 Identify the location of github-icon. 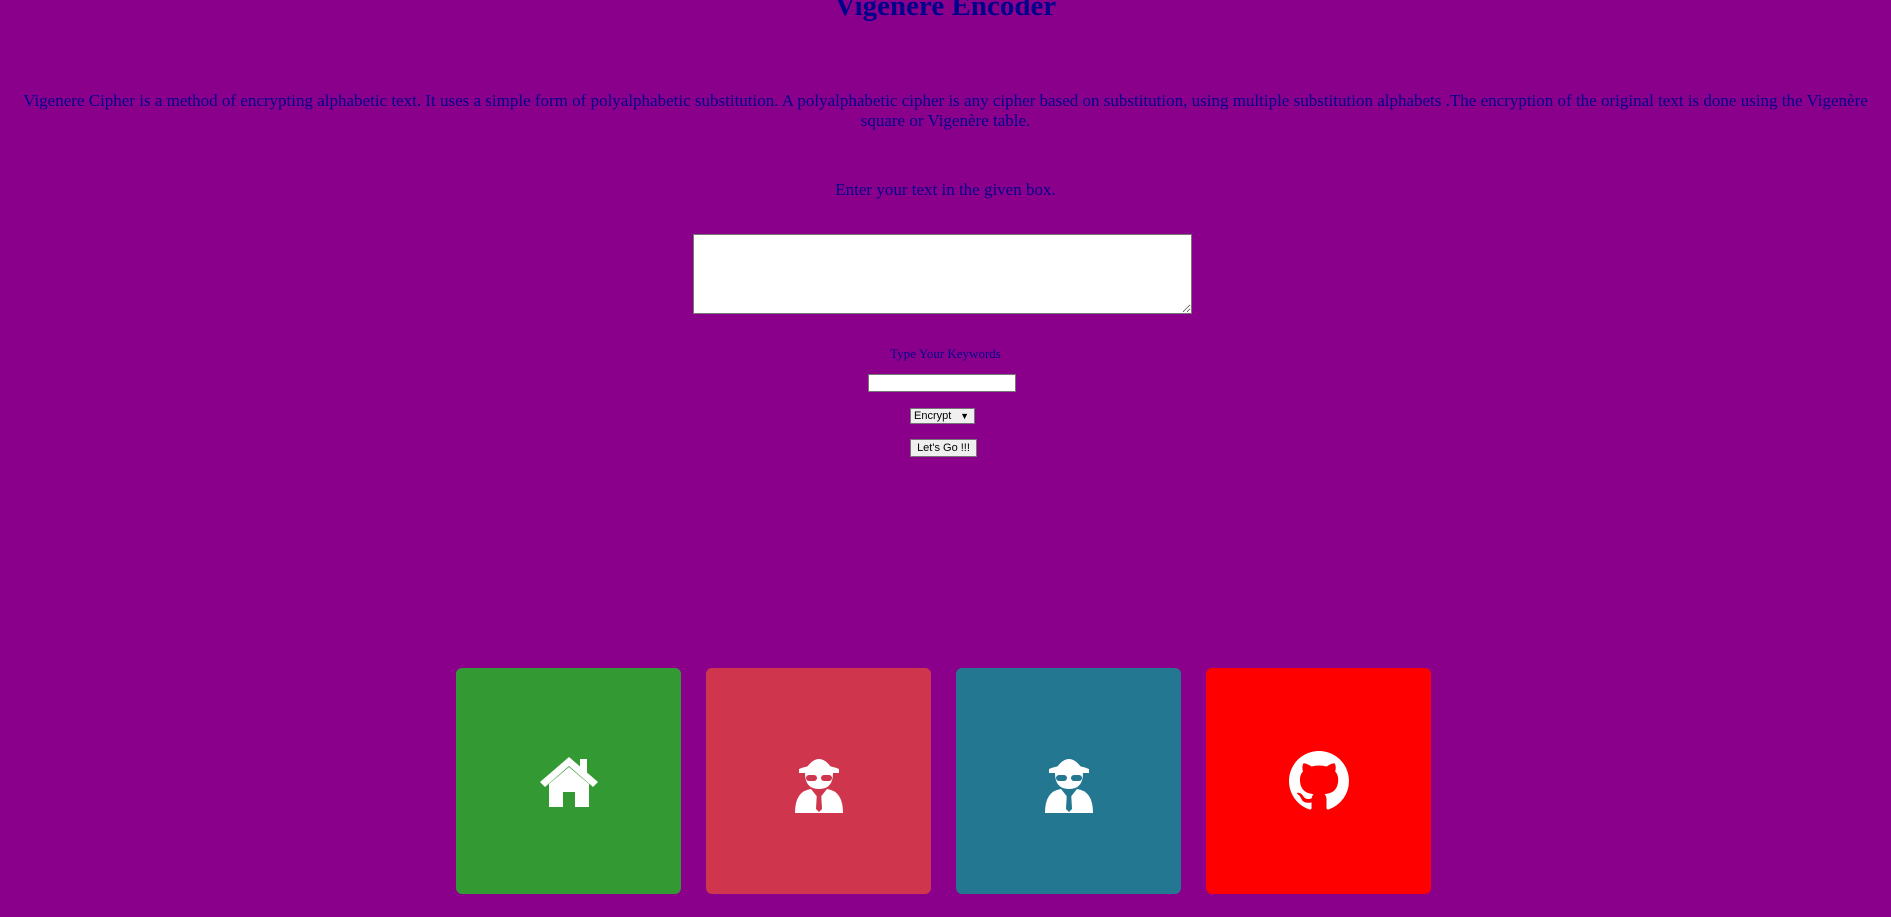
(1318, 780).